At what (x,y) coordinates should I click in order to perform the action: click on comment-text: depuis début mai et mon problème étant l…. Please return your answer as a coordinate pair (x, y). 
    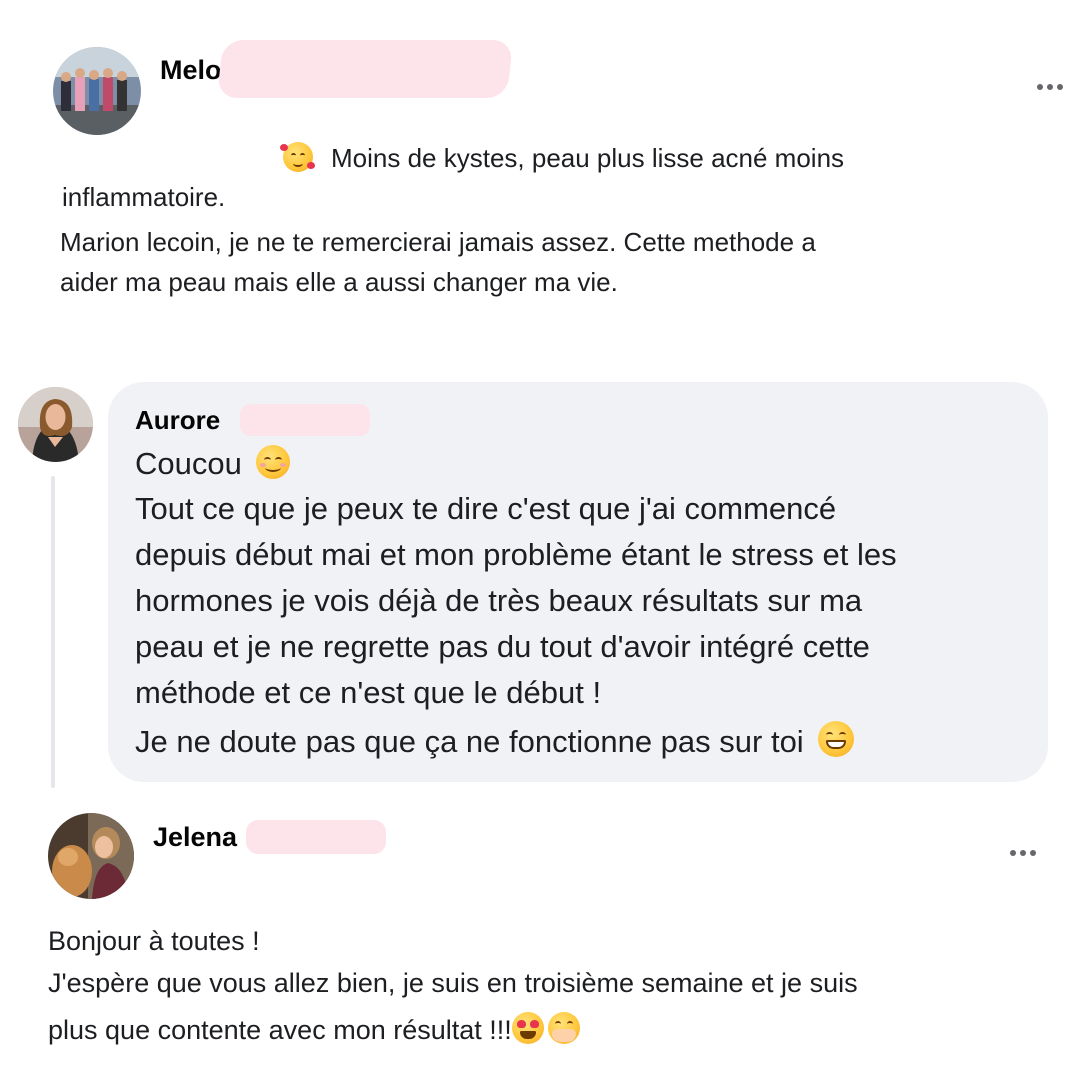
    Looking at the image, I should click on (516, 554).